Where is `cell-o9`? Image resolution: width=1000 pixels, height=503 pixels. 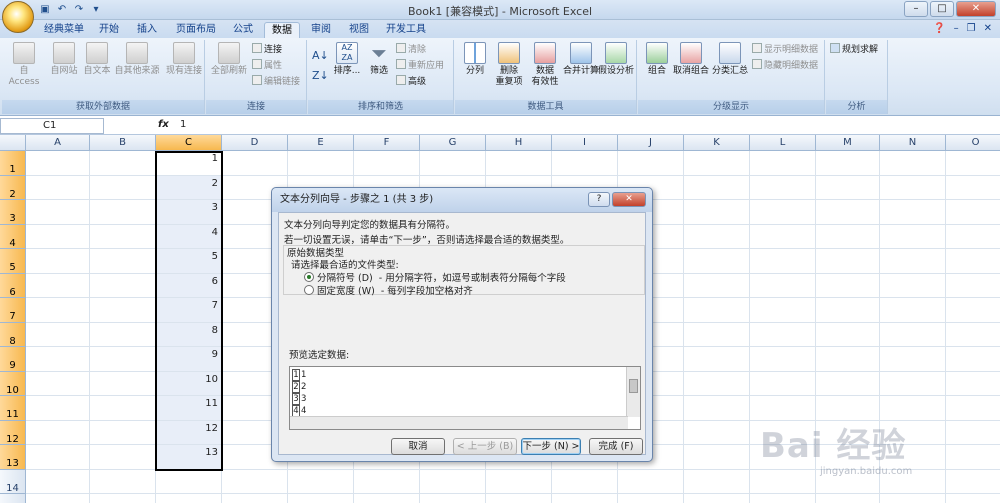 cell-o9 is located at coordinates (973, 359).